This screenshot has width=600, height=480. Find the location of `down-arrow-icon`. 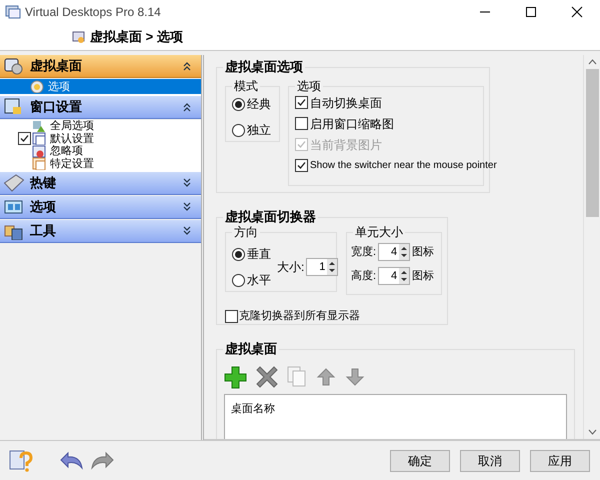

down-arrow-icon is located at coordinates (355, 377).